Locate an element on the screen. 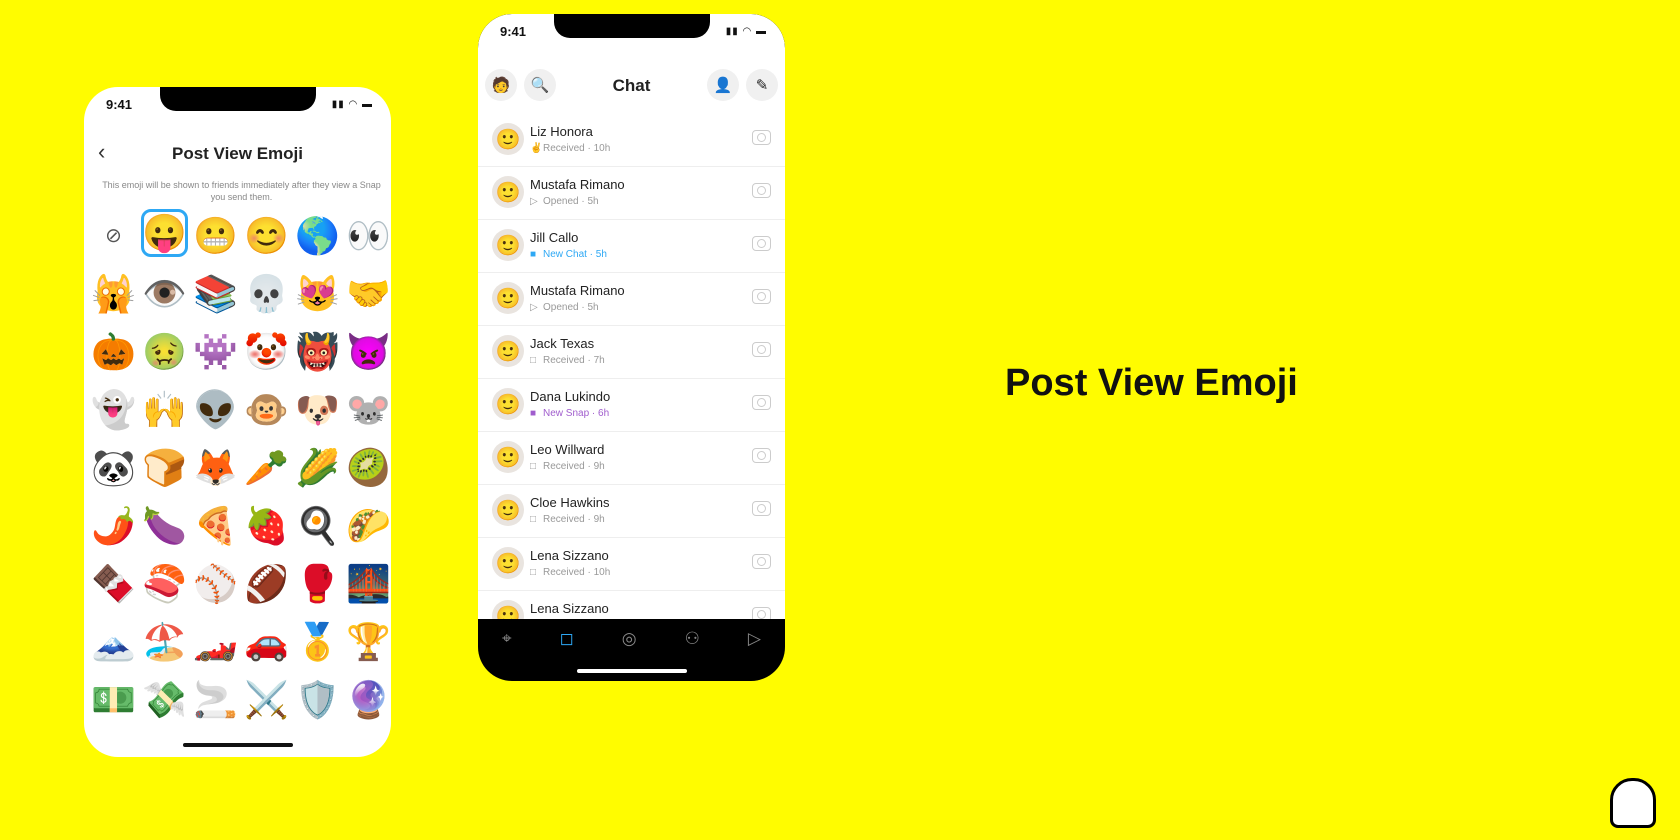 The width and height of the screenshot is (1680, 840). emoji-option: 🗻 is located at coordinates (113, 642).